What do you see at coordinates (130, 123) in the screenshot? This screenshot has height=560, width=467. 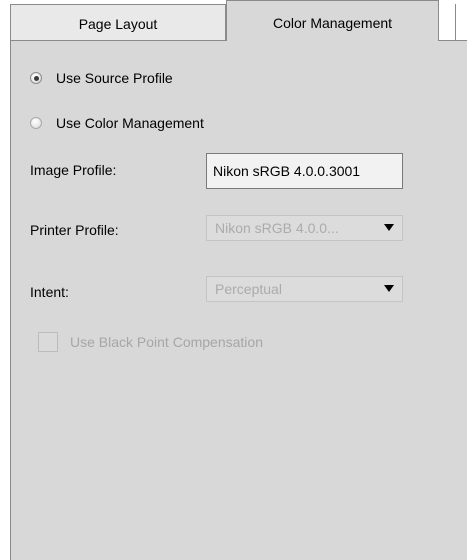 I see `use-color-management-label: Use Color Management` at bounding box center [130, 123].